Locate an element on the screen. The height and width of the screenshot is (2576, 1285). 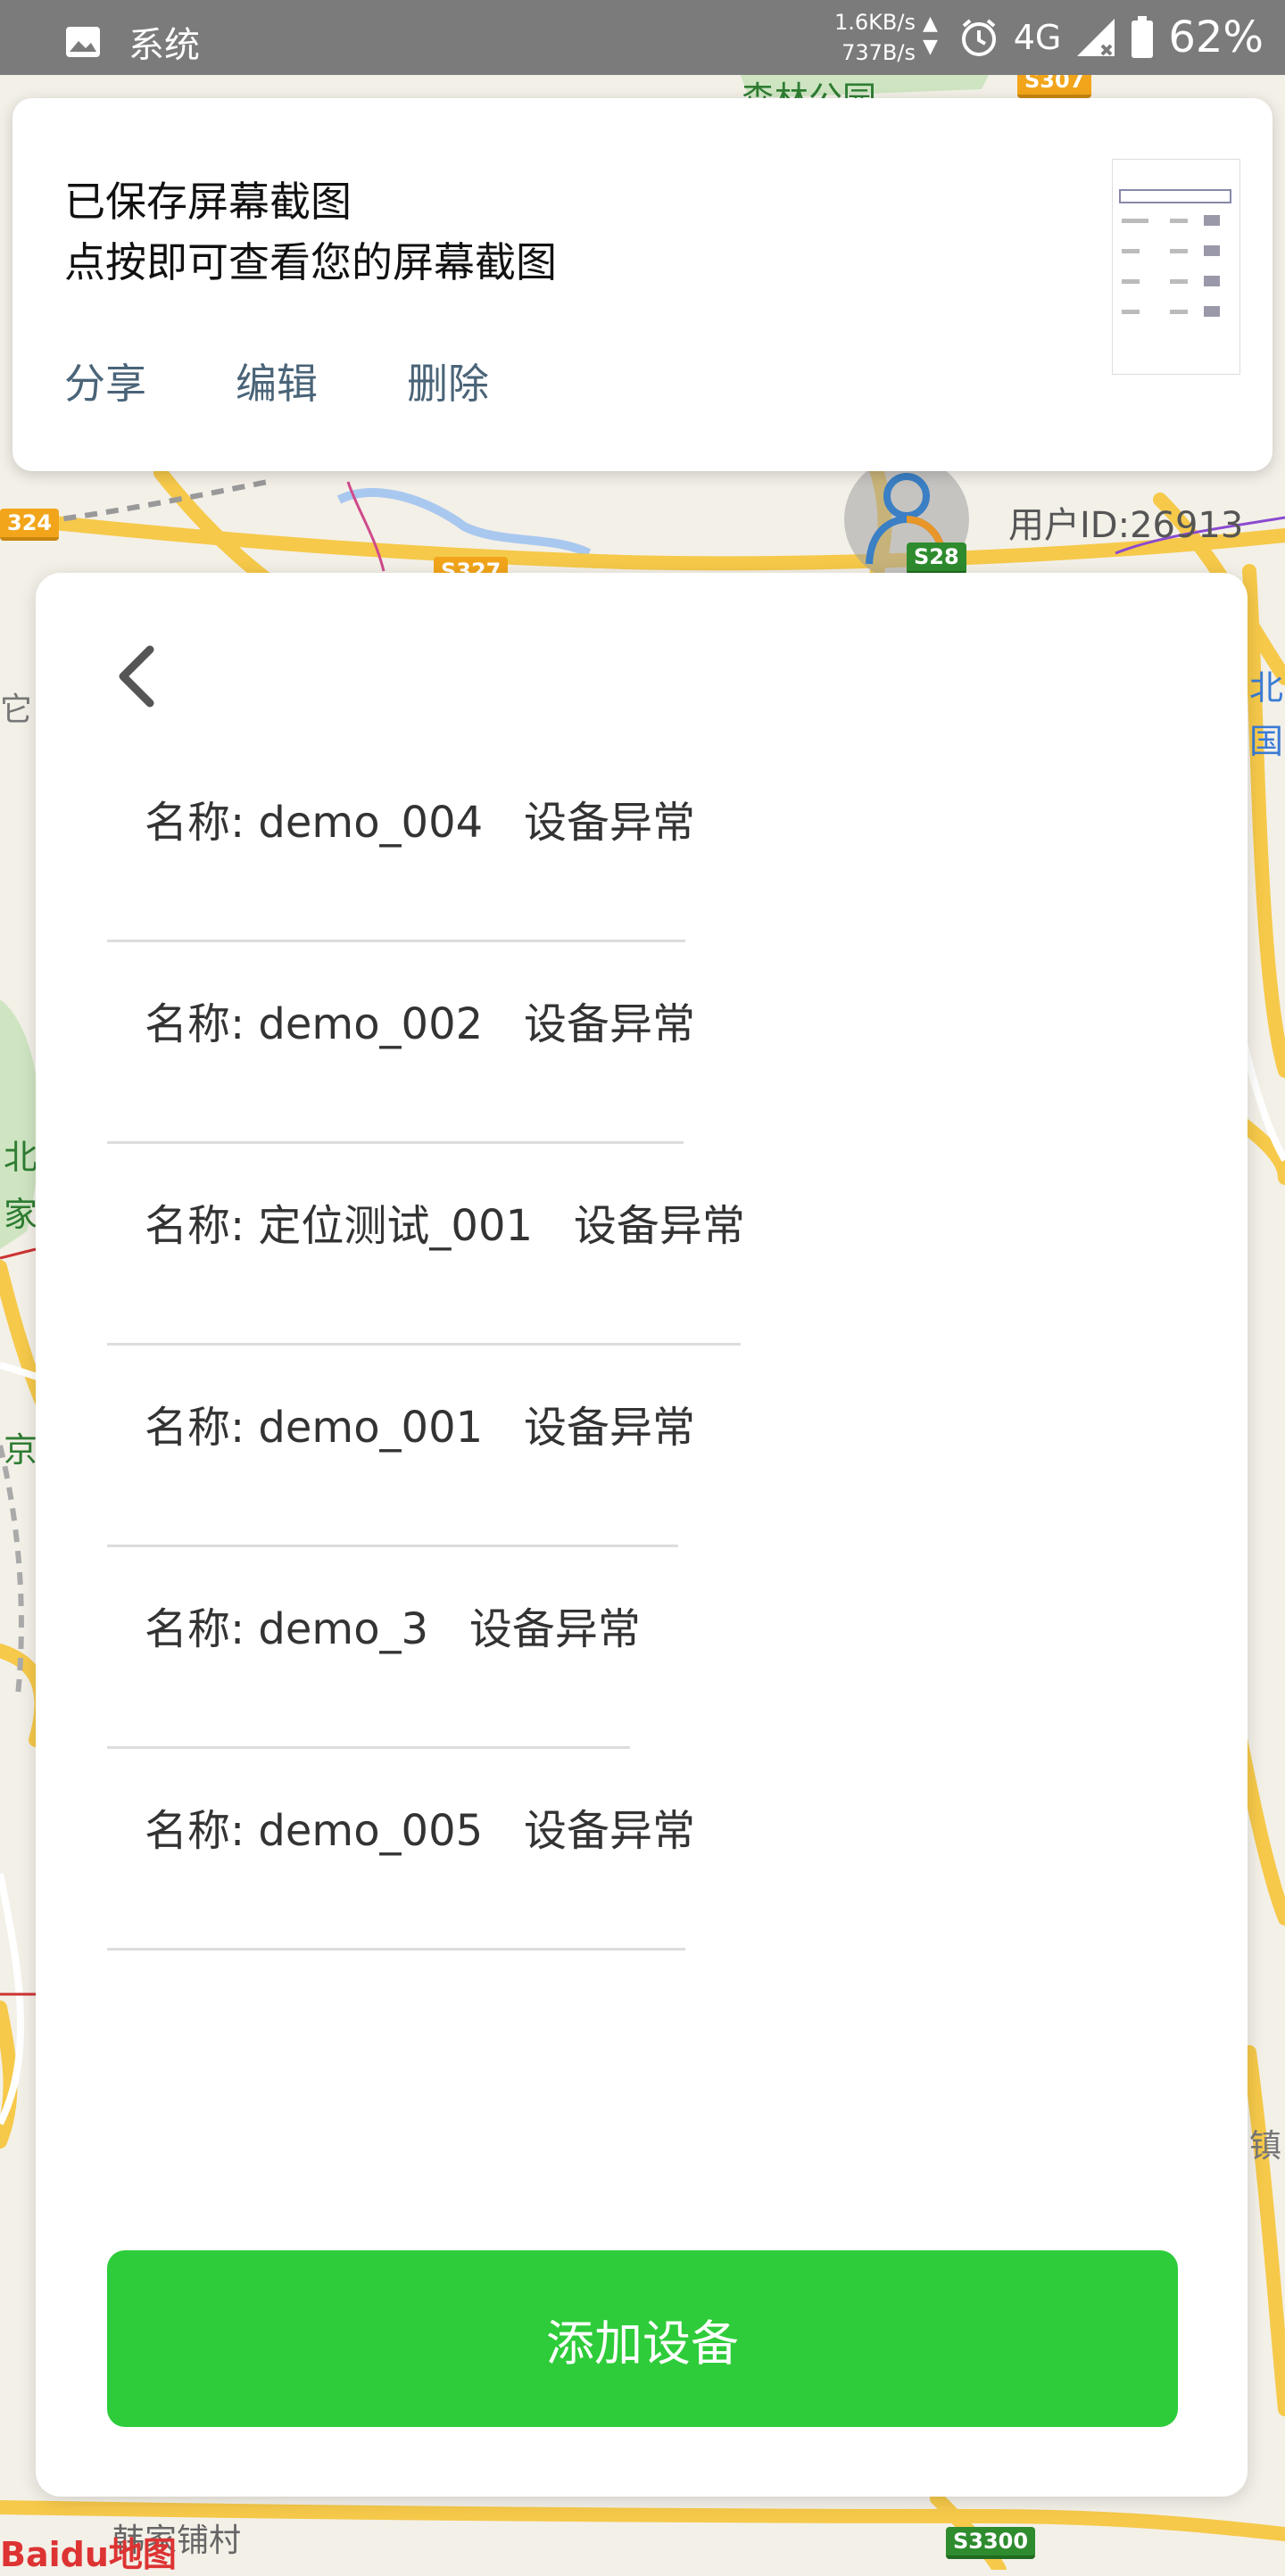
alarm-icon is located at coordinates (979, 37).